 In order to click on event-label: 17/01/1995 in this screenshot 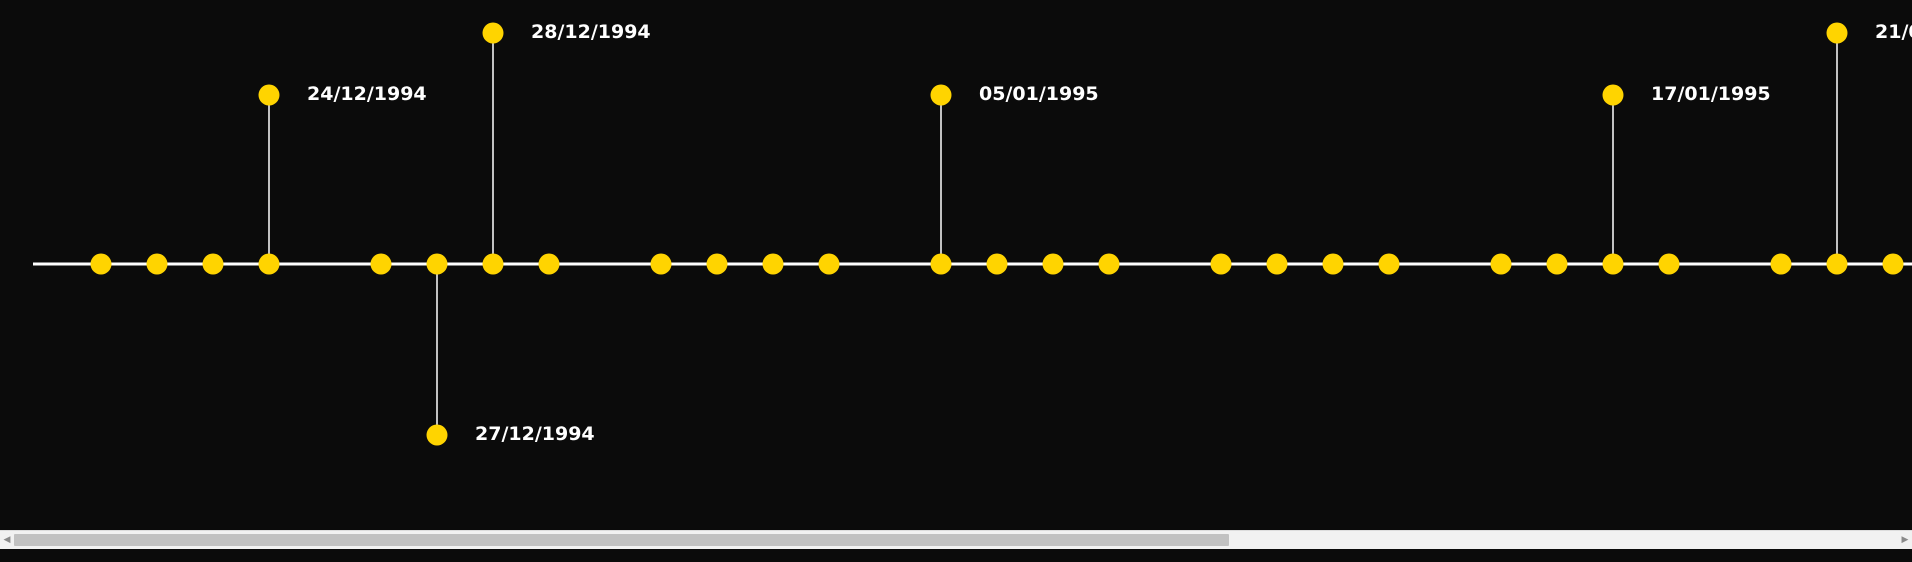, I will do `click(1711, 94)`.